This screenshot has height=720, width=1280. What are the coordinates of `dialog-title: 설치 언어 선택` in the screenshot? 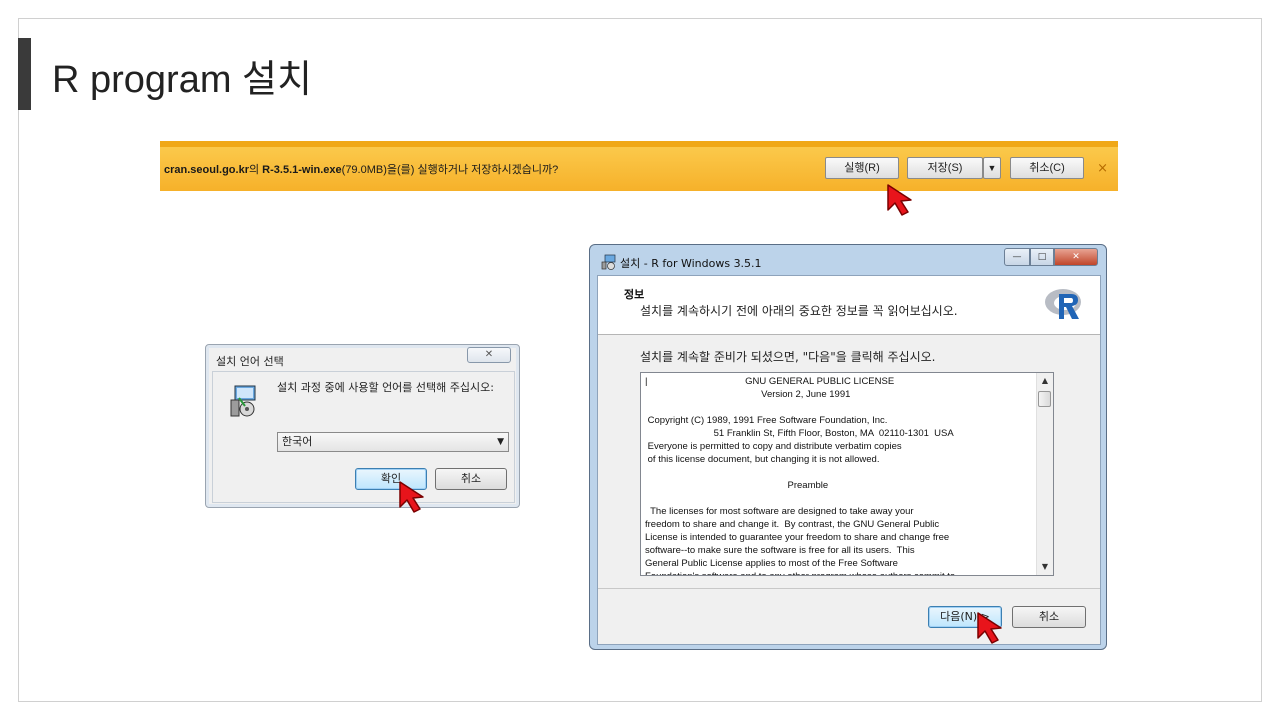 It's located at (250, 361).